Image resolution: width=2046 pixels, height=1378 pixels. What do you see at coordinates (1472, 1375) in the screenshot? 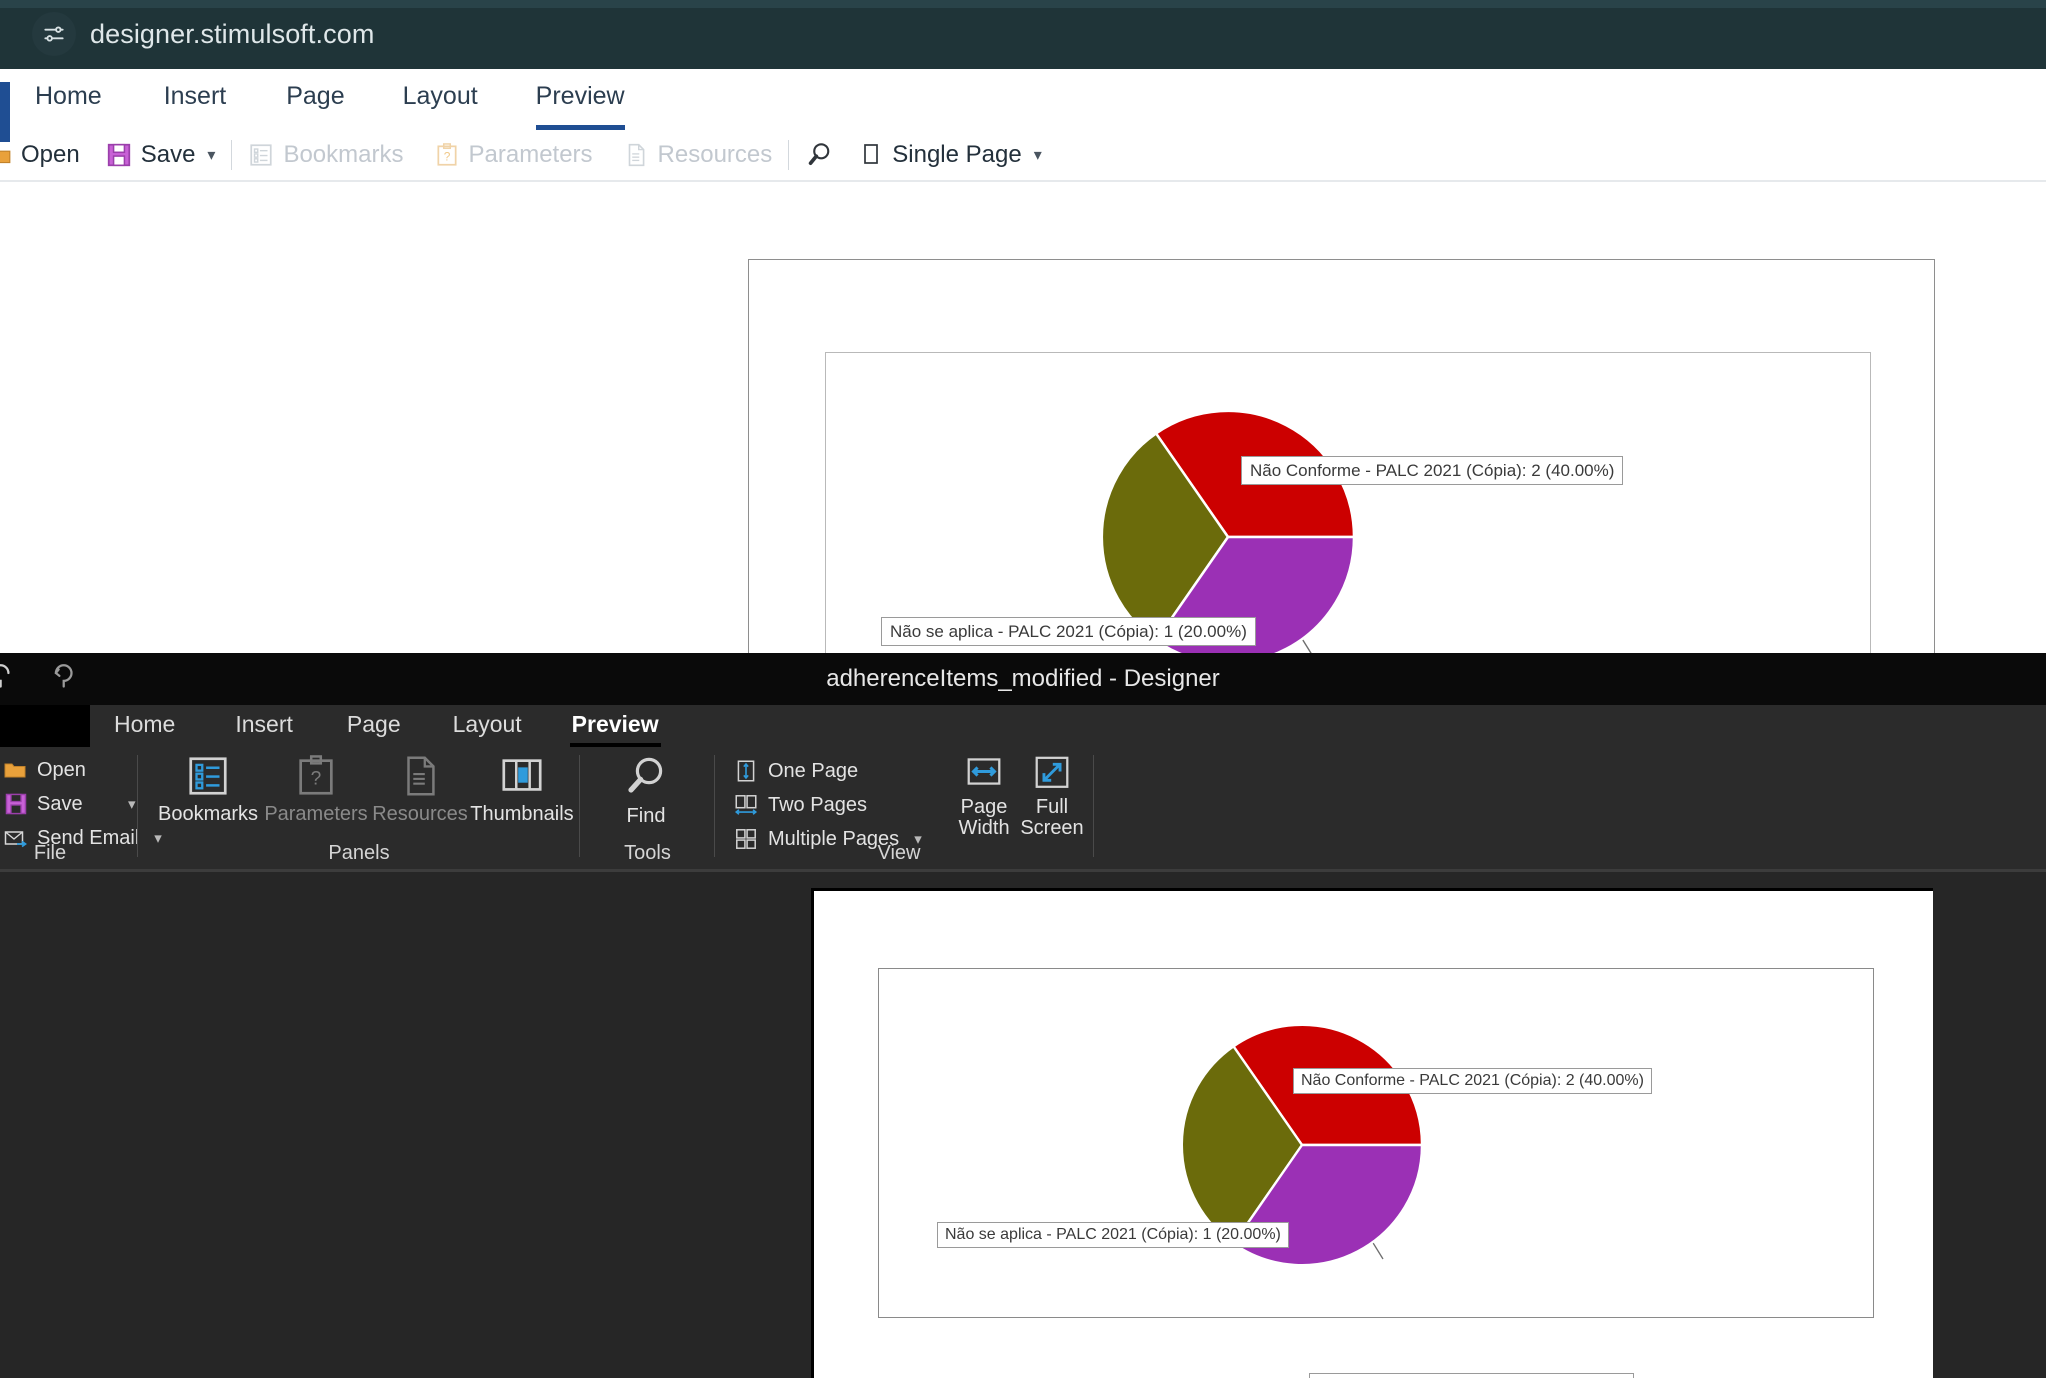
I see `pie-label-conforme-desktop: Conforme - PALC 2021 (Cópia): 2 (40.00%)` at bounding box center [1472, 1375].